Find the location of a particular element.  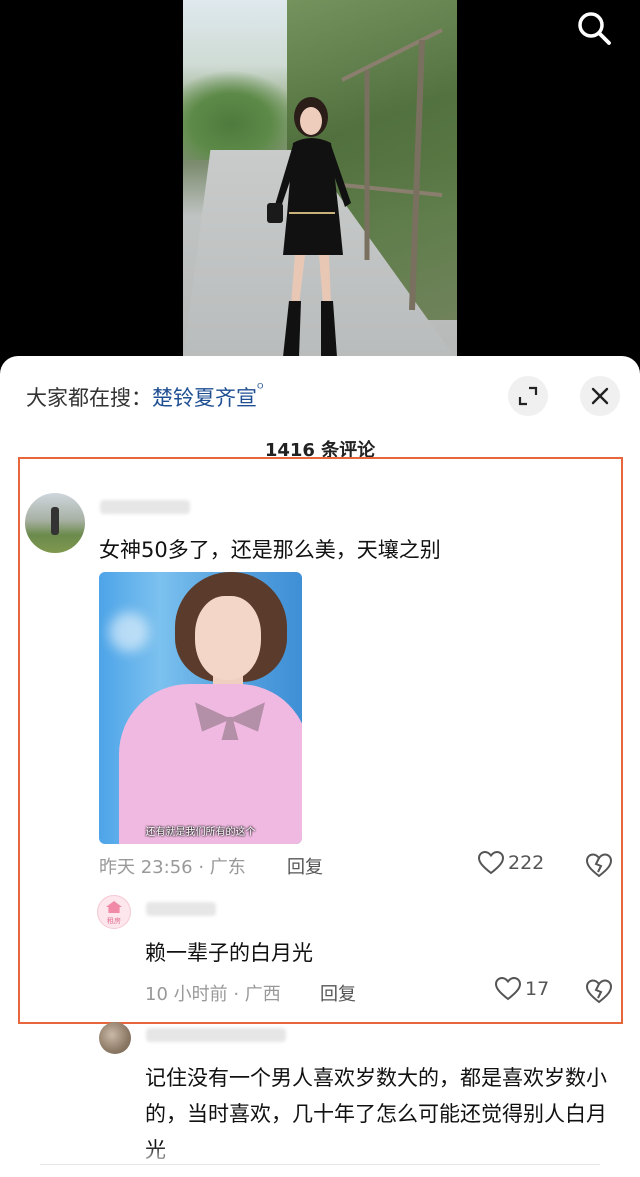

trending-keyword-link: 楚铃夏齐宣 is located at coordinates (204, 398).